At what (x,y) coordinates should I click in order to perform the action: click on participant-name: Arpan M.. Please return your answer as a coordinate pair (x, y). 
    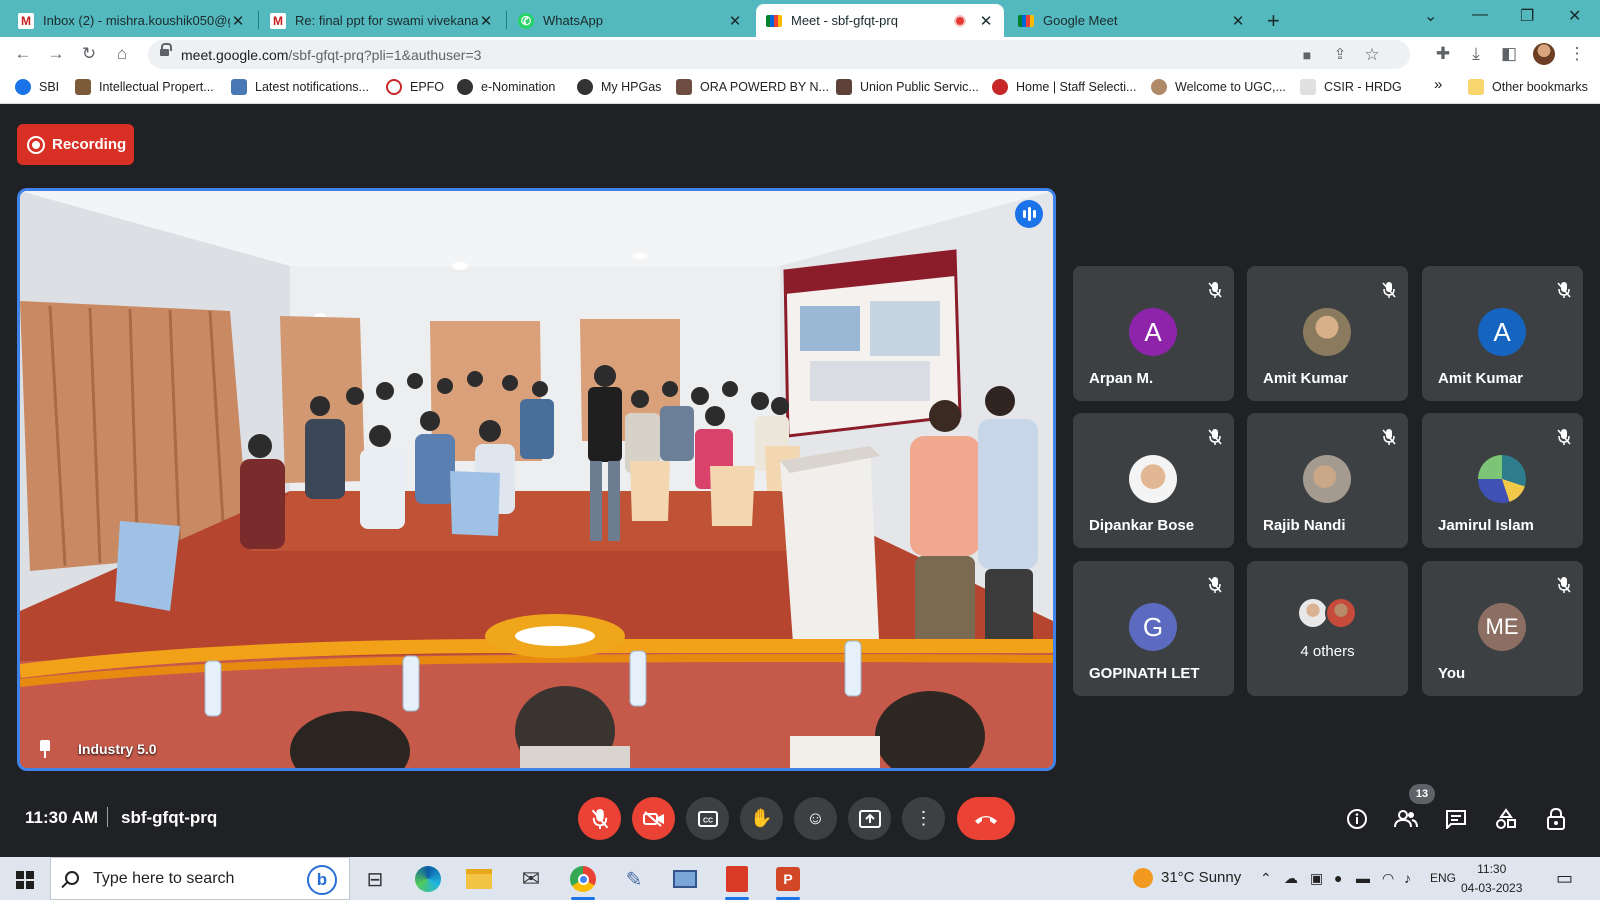
    Looking at the image, I should click on (1121, 378).